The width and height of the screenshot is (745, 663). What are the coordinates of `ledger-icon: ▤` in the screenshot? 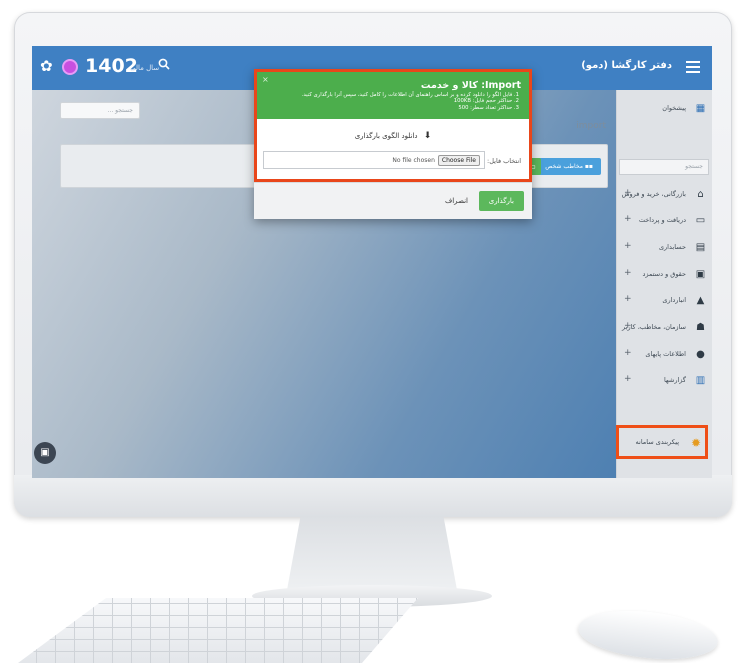 It's located at (700, 247).